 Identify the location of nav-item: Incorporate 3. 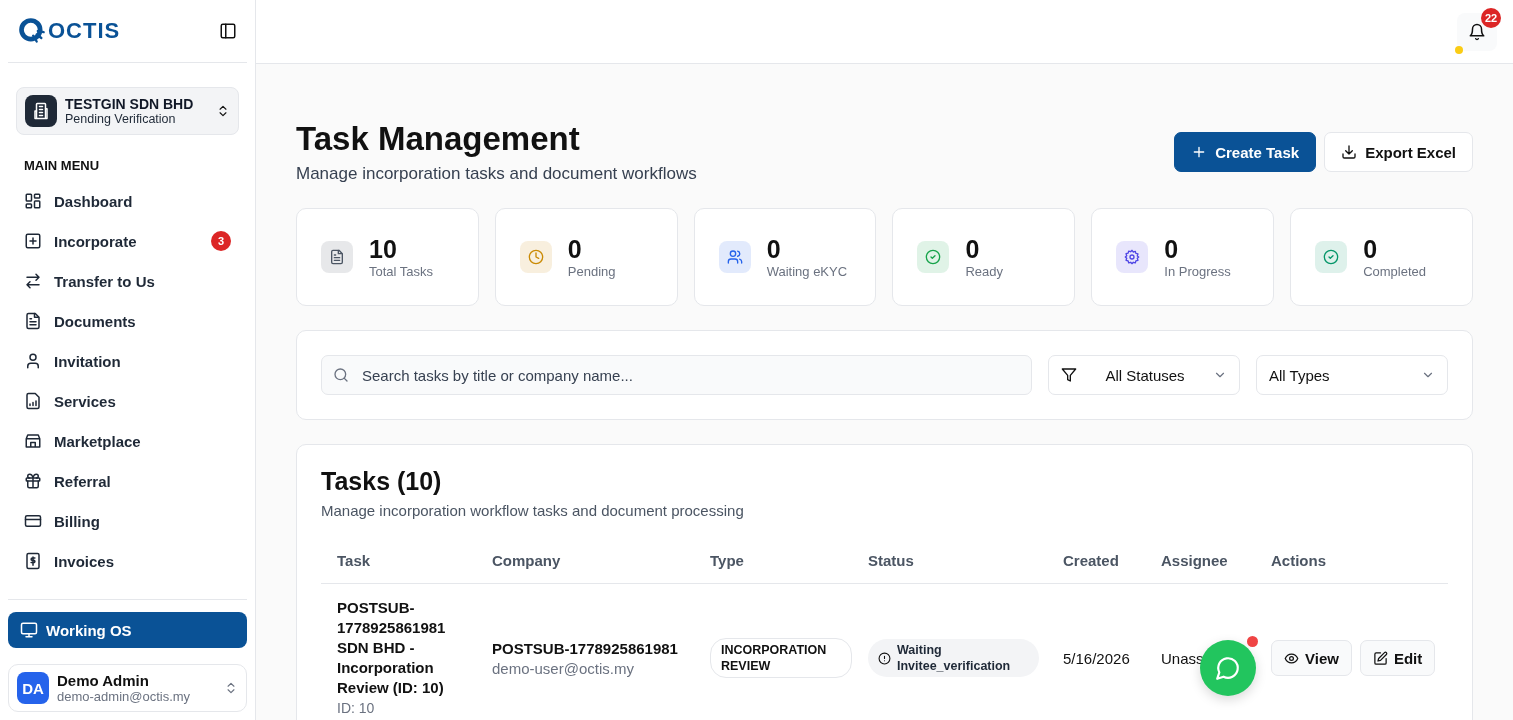
(127, 241).